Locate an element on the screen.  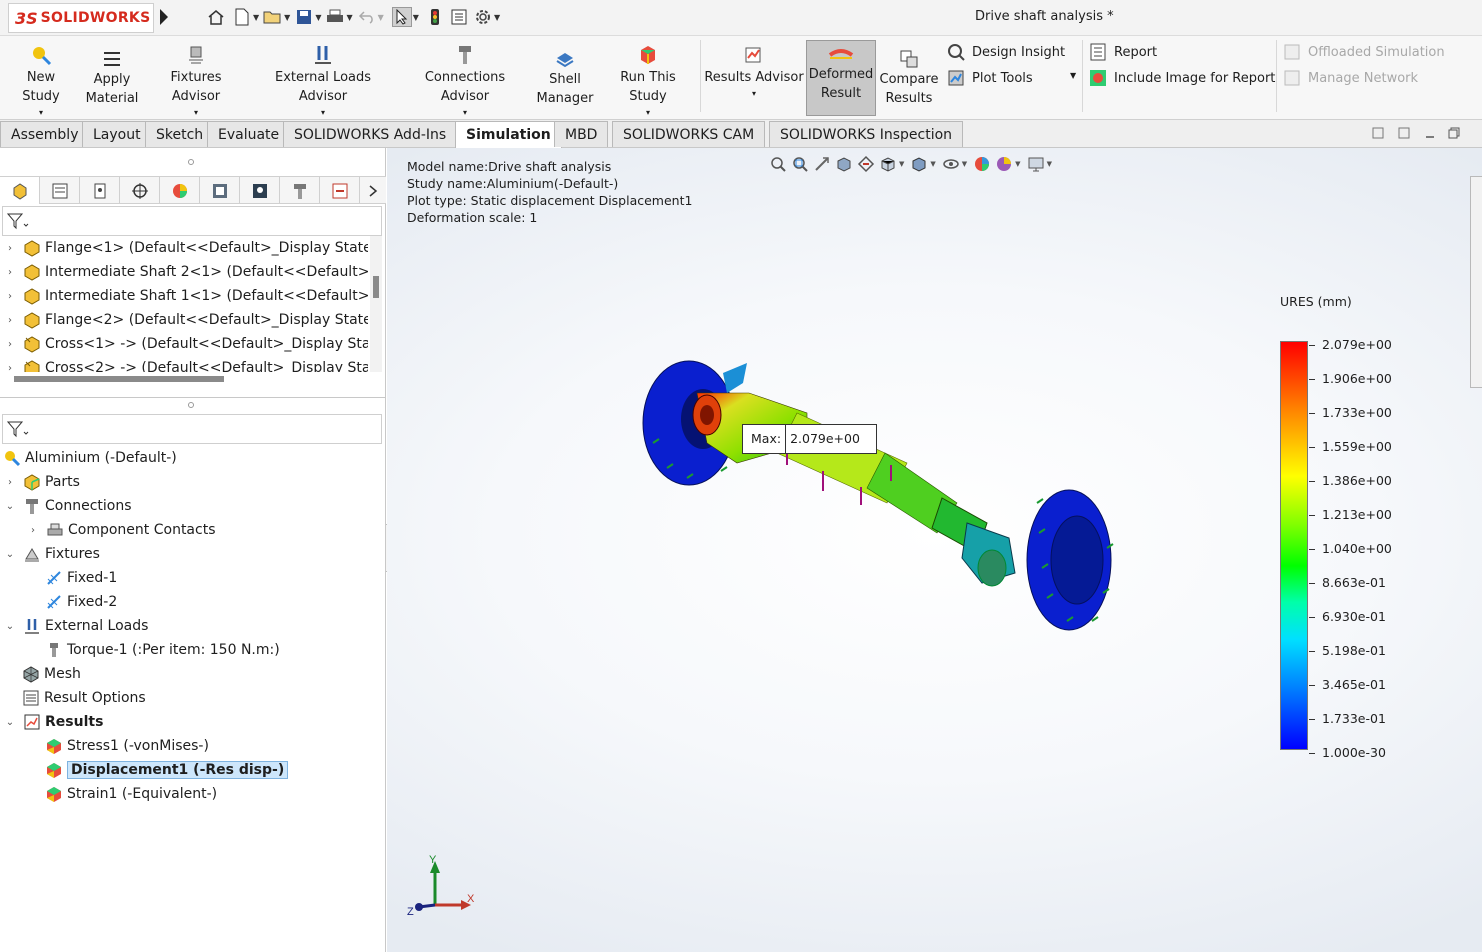
tree-item-connections: ⌄ Connections is located at coordinates (68, 506).